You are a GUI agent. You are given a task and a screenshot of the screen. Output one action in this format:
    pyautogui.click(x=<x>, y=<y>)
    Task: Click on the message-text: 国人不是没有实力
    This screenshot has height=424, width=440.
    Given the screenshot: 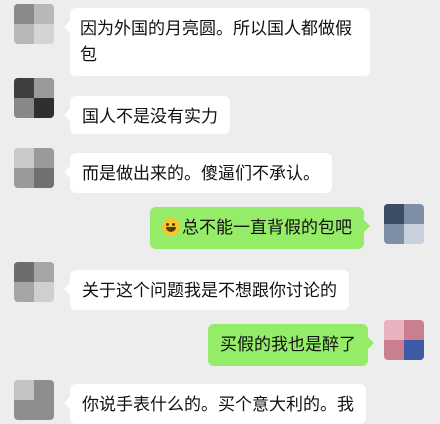 What is the action you would take?
    pyautogui.click(x=150, y=117)
    